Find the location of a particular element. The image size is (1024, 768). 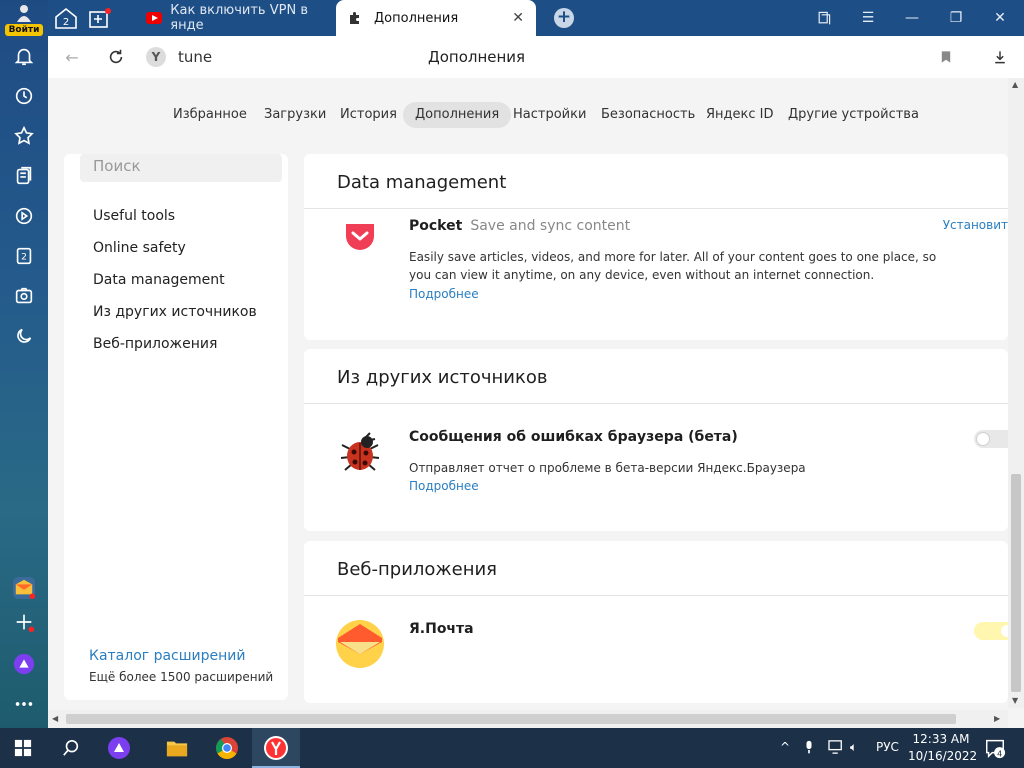

clock: 12:33 AM 10/16/2022 is located at coordinates (943, 748).